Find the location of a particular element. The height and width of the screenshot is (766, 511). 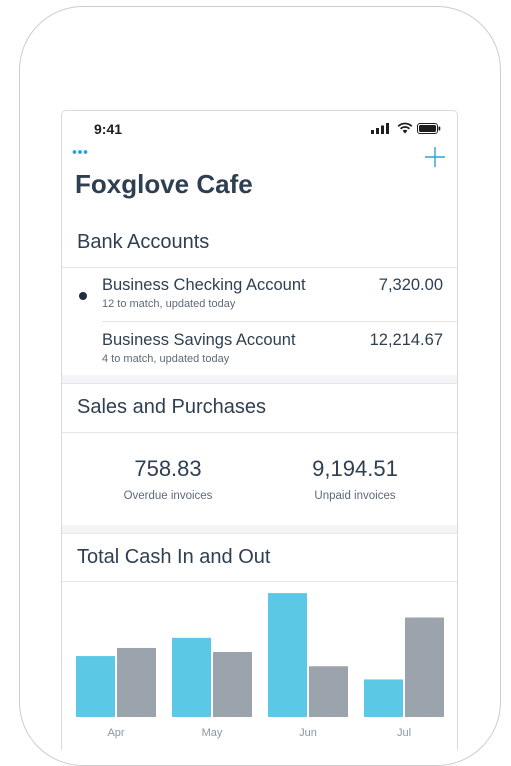

cash-chart-title: Total Cash In and Out is located at coordinates (174, 557).